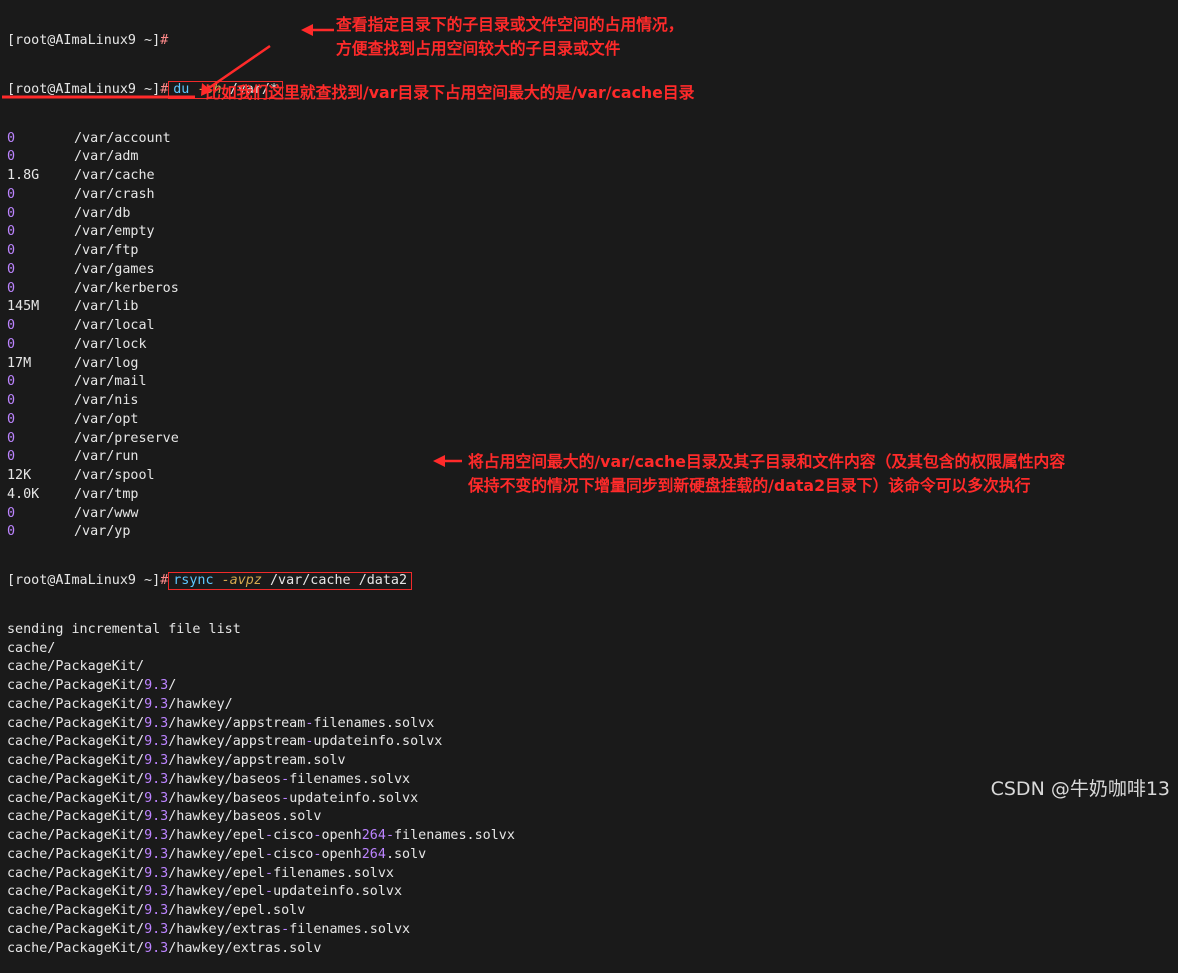 This screenshot has height=973, width=1178. Describe the element at coordinates (1080, 789) in the screenshot. I see `csdn-watermark: CSDN @牛奶咖啡13` at that location.